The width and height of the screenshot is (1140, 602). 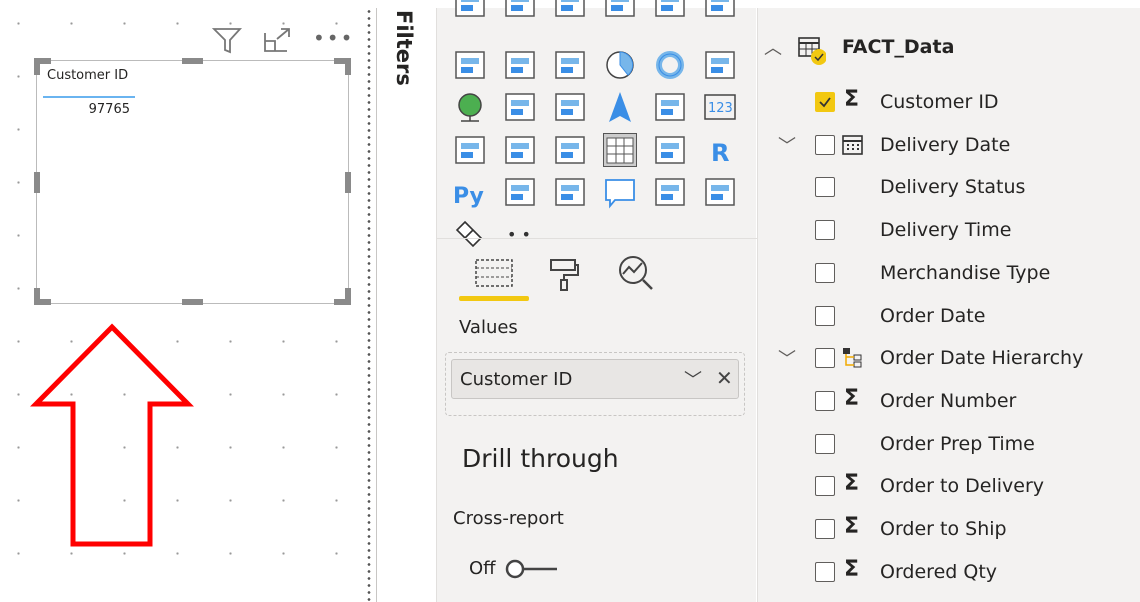 I want to click on clustered-column-icon, so click(x=620, y=10).